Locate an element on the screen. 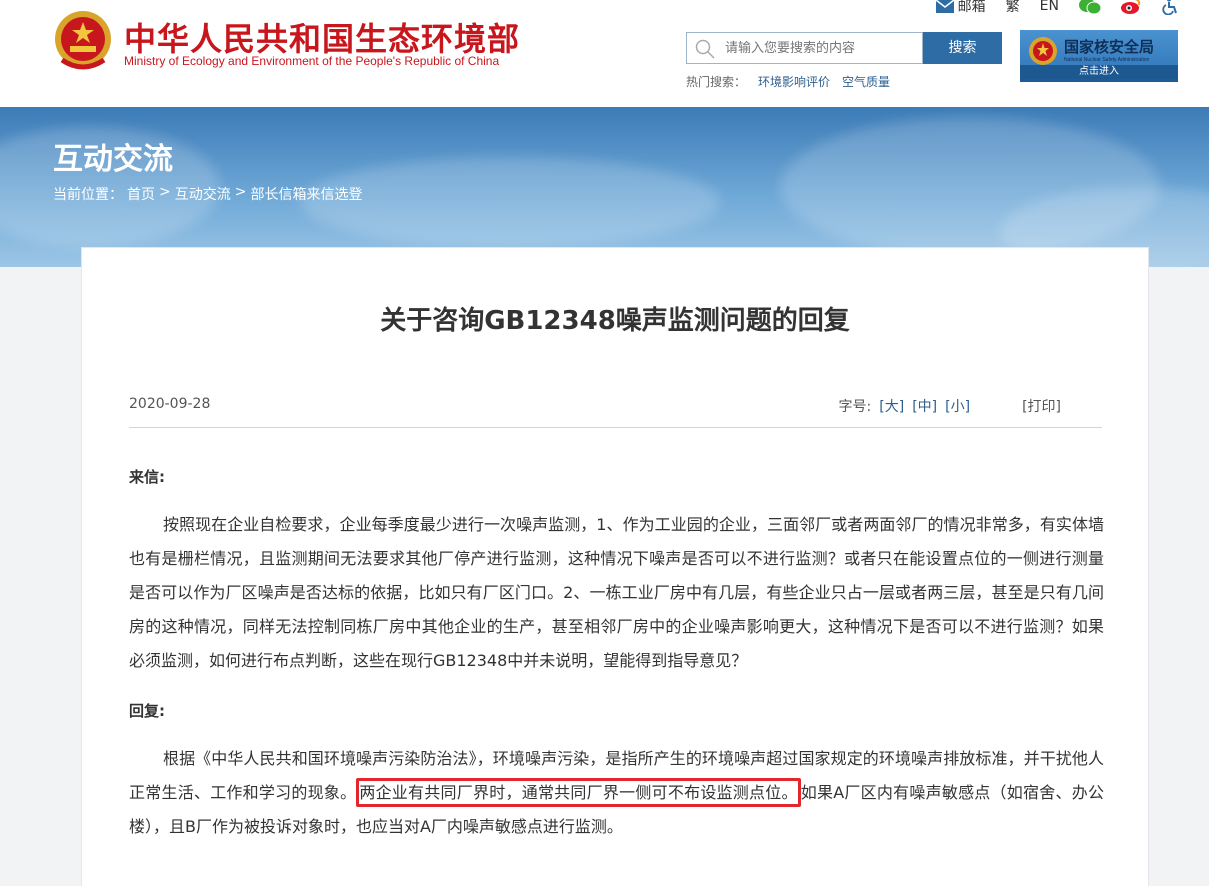  font-size-controls: 字号: [大] [中] [小] [打印] is located at coordinates (950, 406).